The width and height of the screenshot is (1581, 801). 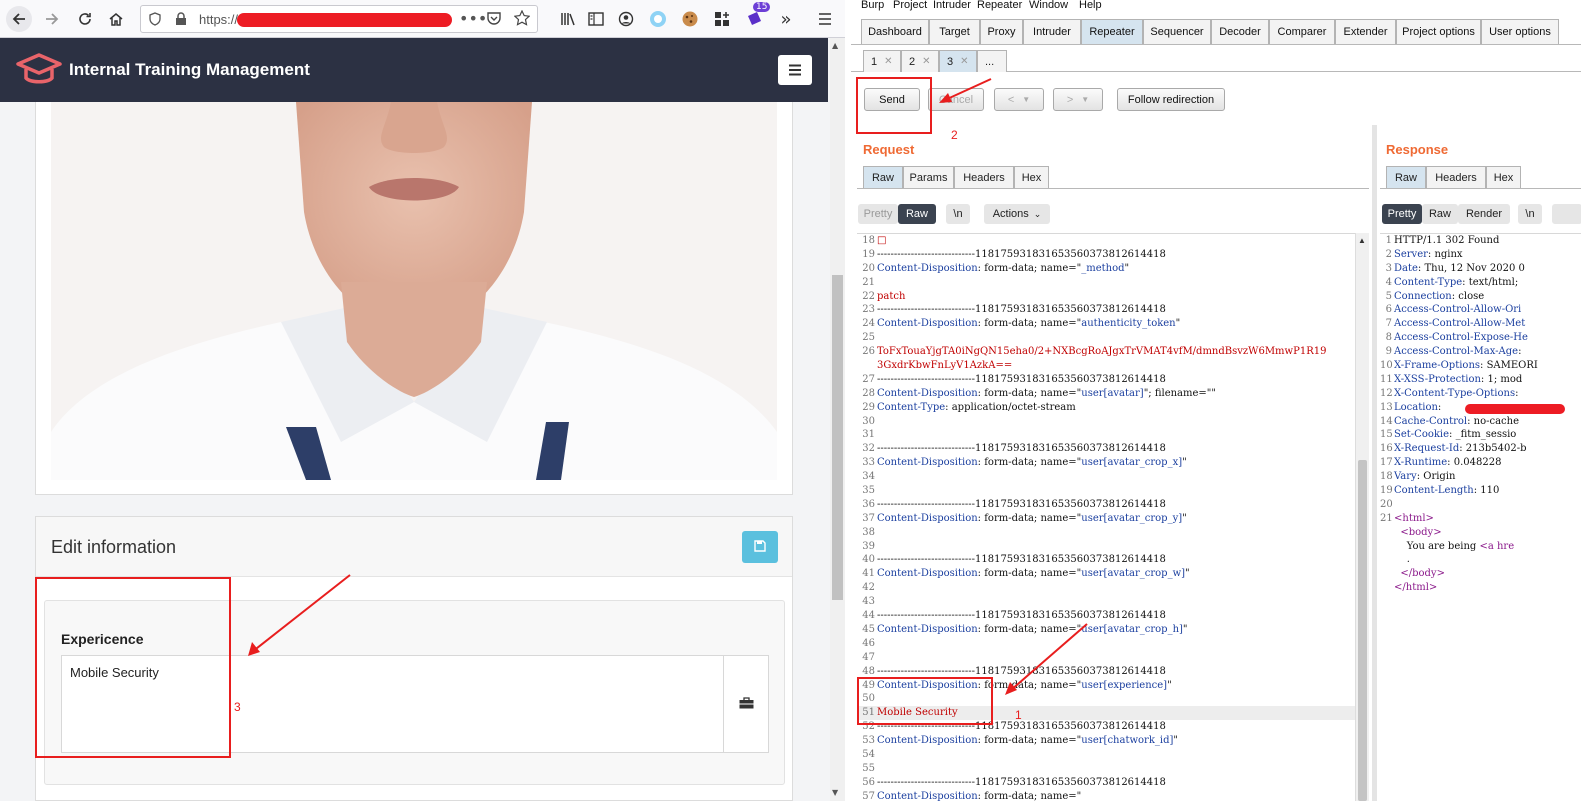 What do you see at coordinates (1440, 214) in the screenshot?
I see `response-raw-button: Raw` at bounding box center [1440, 214].